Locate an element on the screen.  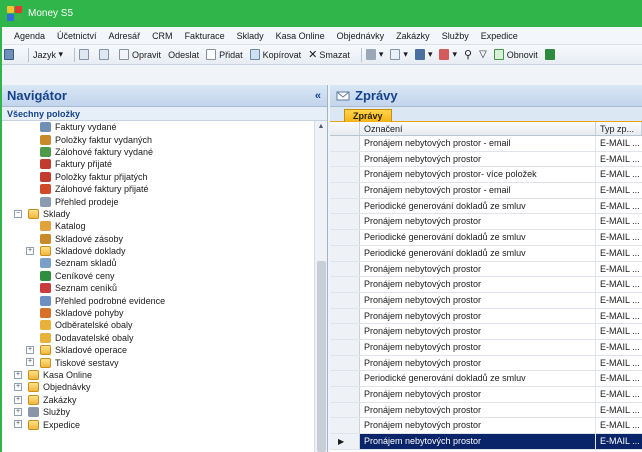
nav-item-zalohove-faktury-prijate: Zálohové faktury přijaté is located at coordinates (158, 189).